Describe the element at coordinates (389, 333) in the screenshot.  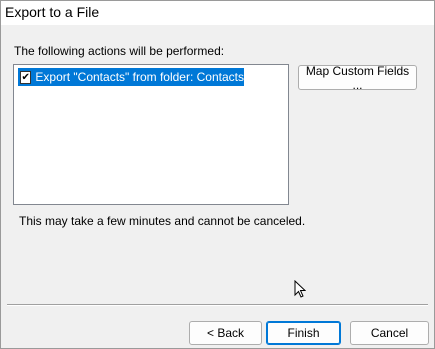
I see `cancel-button: Cancel` at that location.